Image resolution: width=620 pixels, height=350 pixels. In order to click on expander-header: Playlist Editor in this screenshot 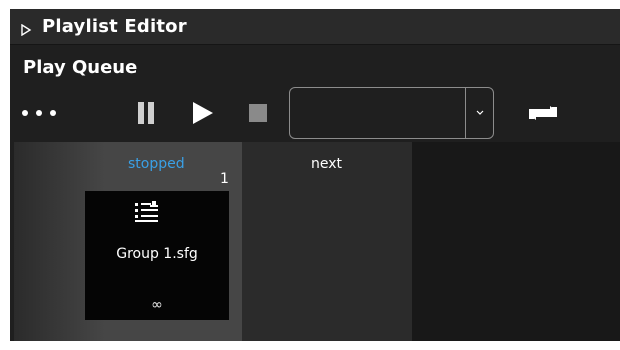, I will do `click(315, 27)`.